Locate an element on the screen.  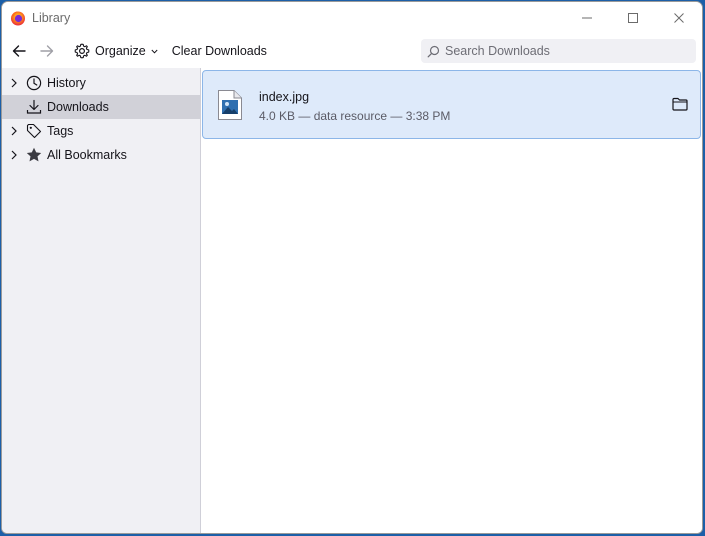
folder-icon is located at coordinates (680, 104).